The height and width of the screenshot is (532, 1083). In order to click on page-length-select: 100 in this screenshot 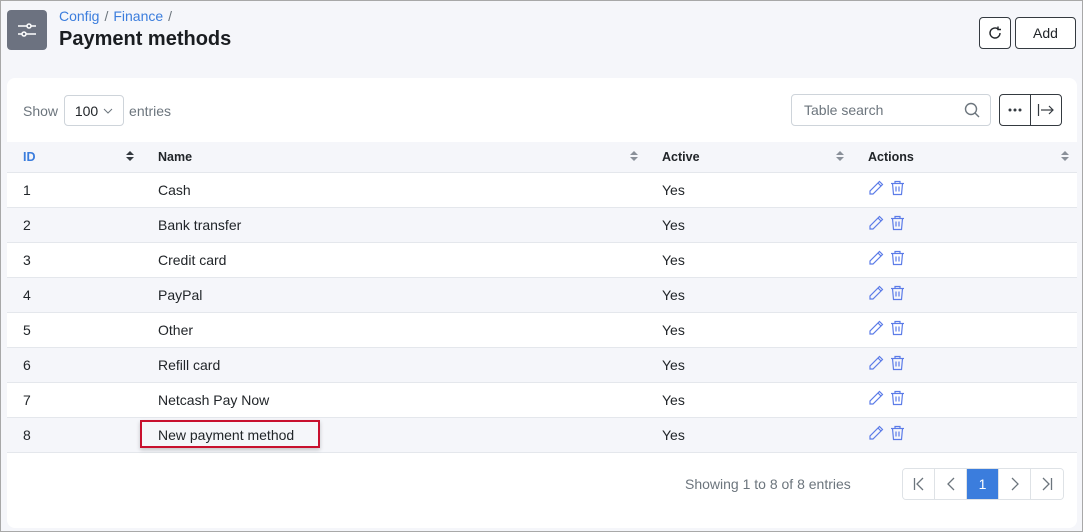, I will do `click(94, 110)`.